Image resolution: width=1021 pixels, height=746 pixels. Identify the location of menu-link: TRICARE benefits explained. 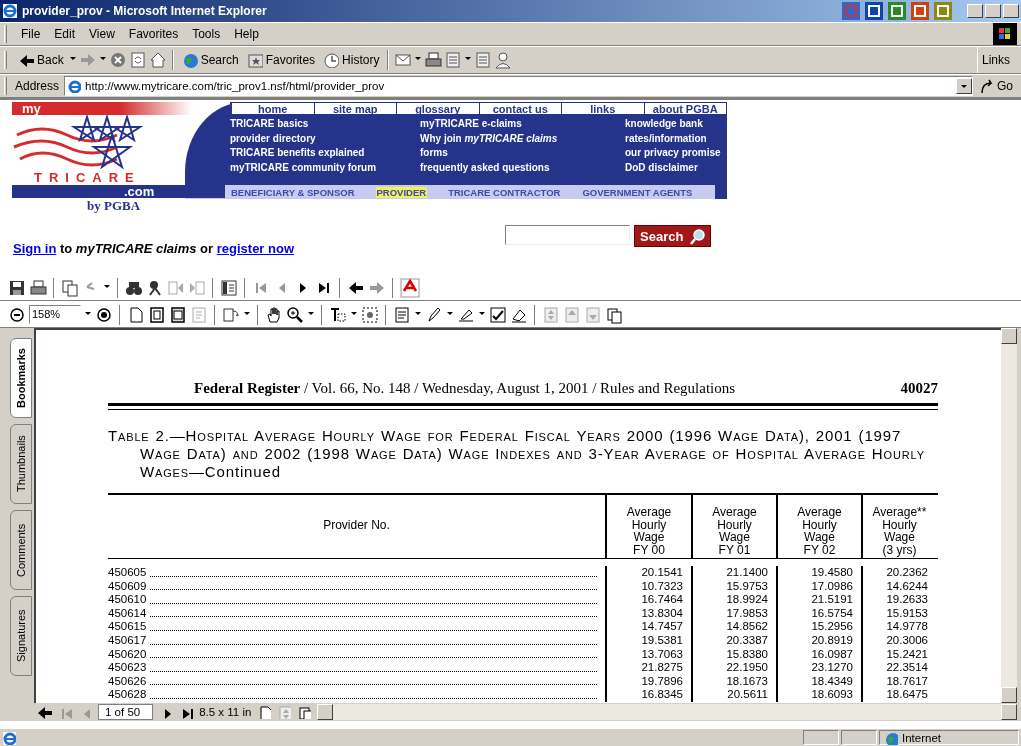
(325, 153).